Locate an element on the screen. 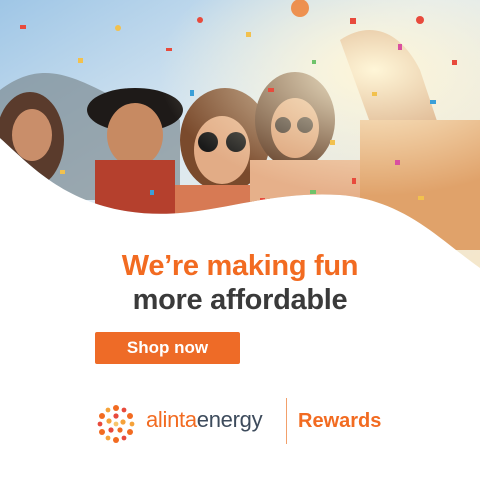 Image resolution: width=480 pixels, height=480 pixels. brand-wordmark: alintaenergy is located at coordinates (204, 420).